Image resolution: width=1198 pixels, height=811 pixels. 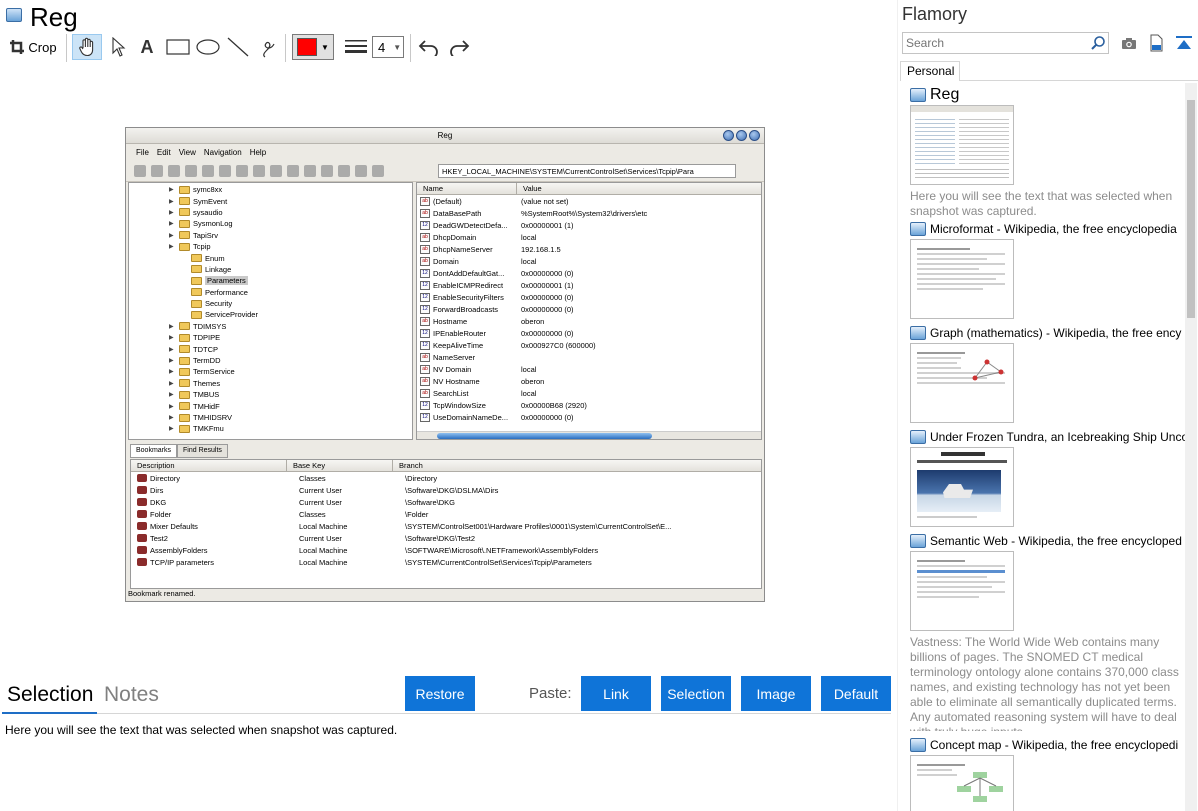 I want to click on crop-button: Crop, so click(x=33, y=47).